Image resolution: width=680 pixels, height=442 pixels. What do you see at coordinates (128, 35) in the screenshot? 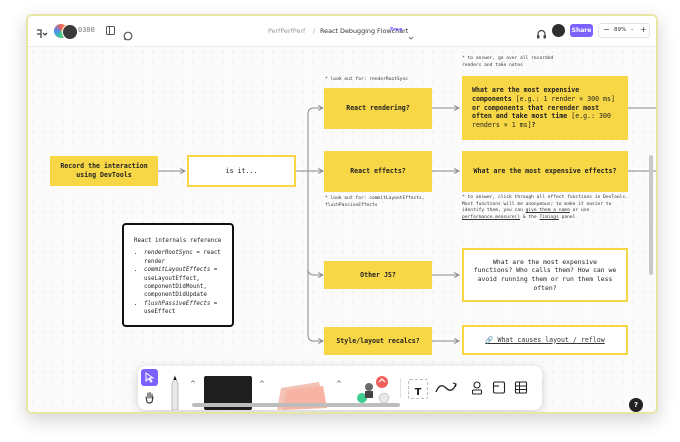
I see `comment-icon` at bounding box center [128, 35].